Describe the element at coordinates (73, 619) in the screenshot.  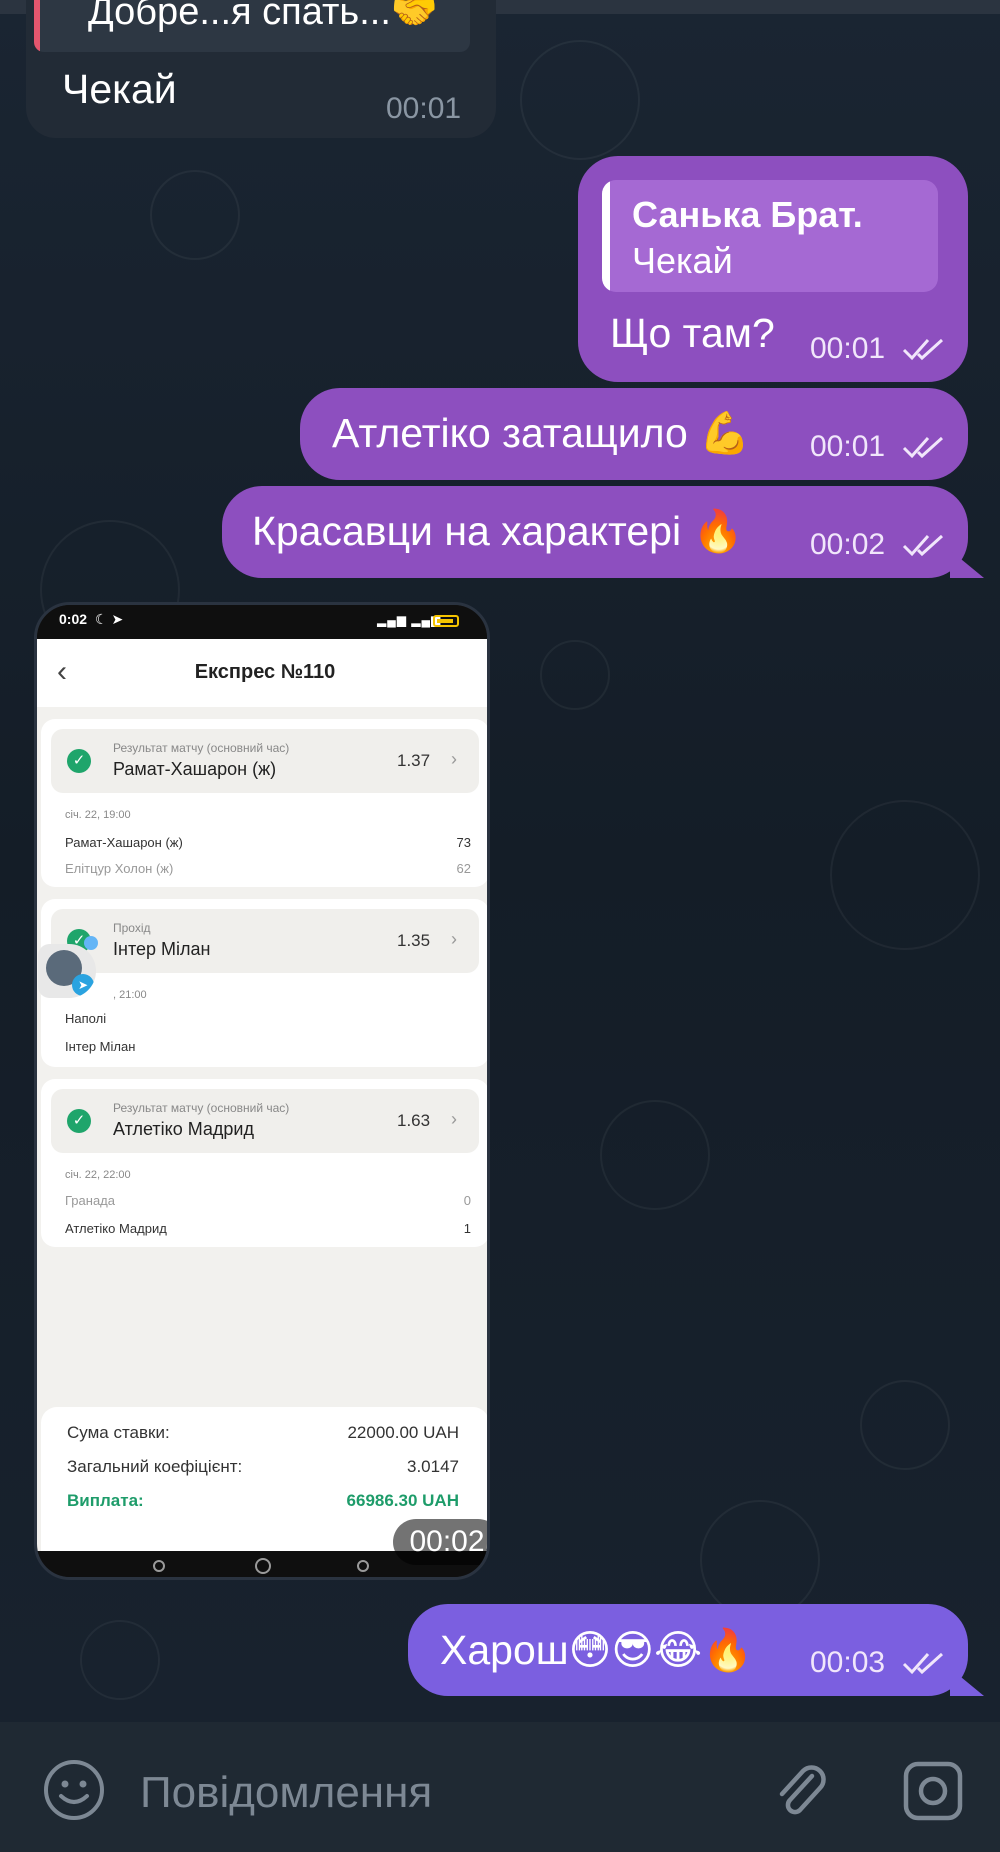
I see `status-time: 0:02` at that location.